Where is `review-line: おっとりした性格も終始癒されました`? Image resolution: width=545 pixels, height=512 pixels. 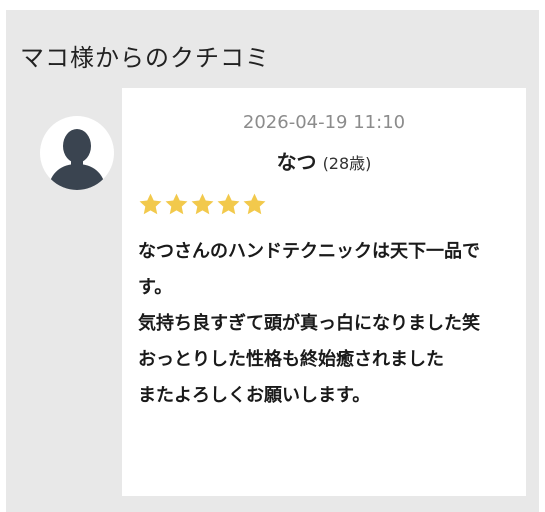
review-line: おっとりした性格も終始癒されました is located at coordinates (291, 359).